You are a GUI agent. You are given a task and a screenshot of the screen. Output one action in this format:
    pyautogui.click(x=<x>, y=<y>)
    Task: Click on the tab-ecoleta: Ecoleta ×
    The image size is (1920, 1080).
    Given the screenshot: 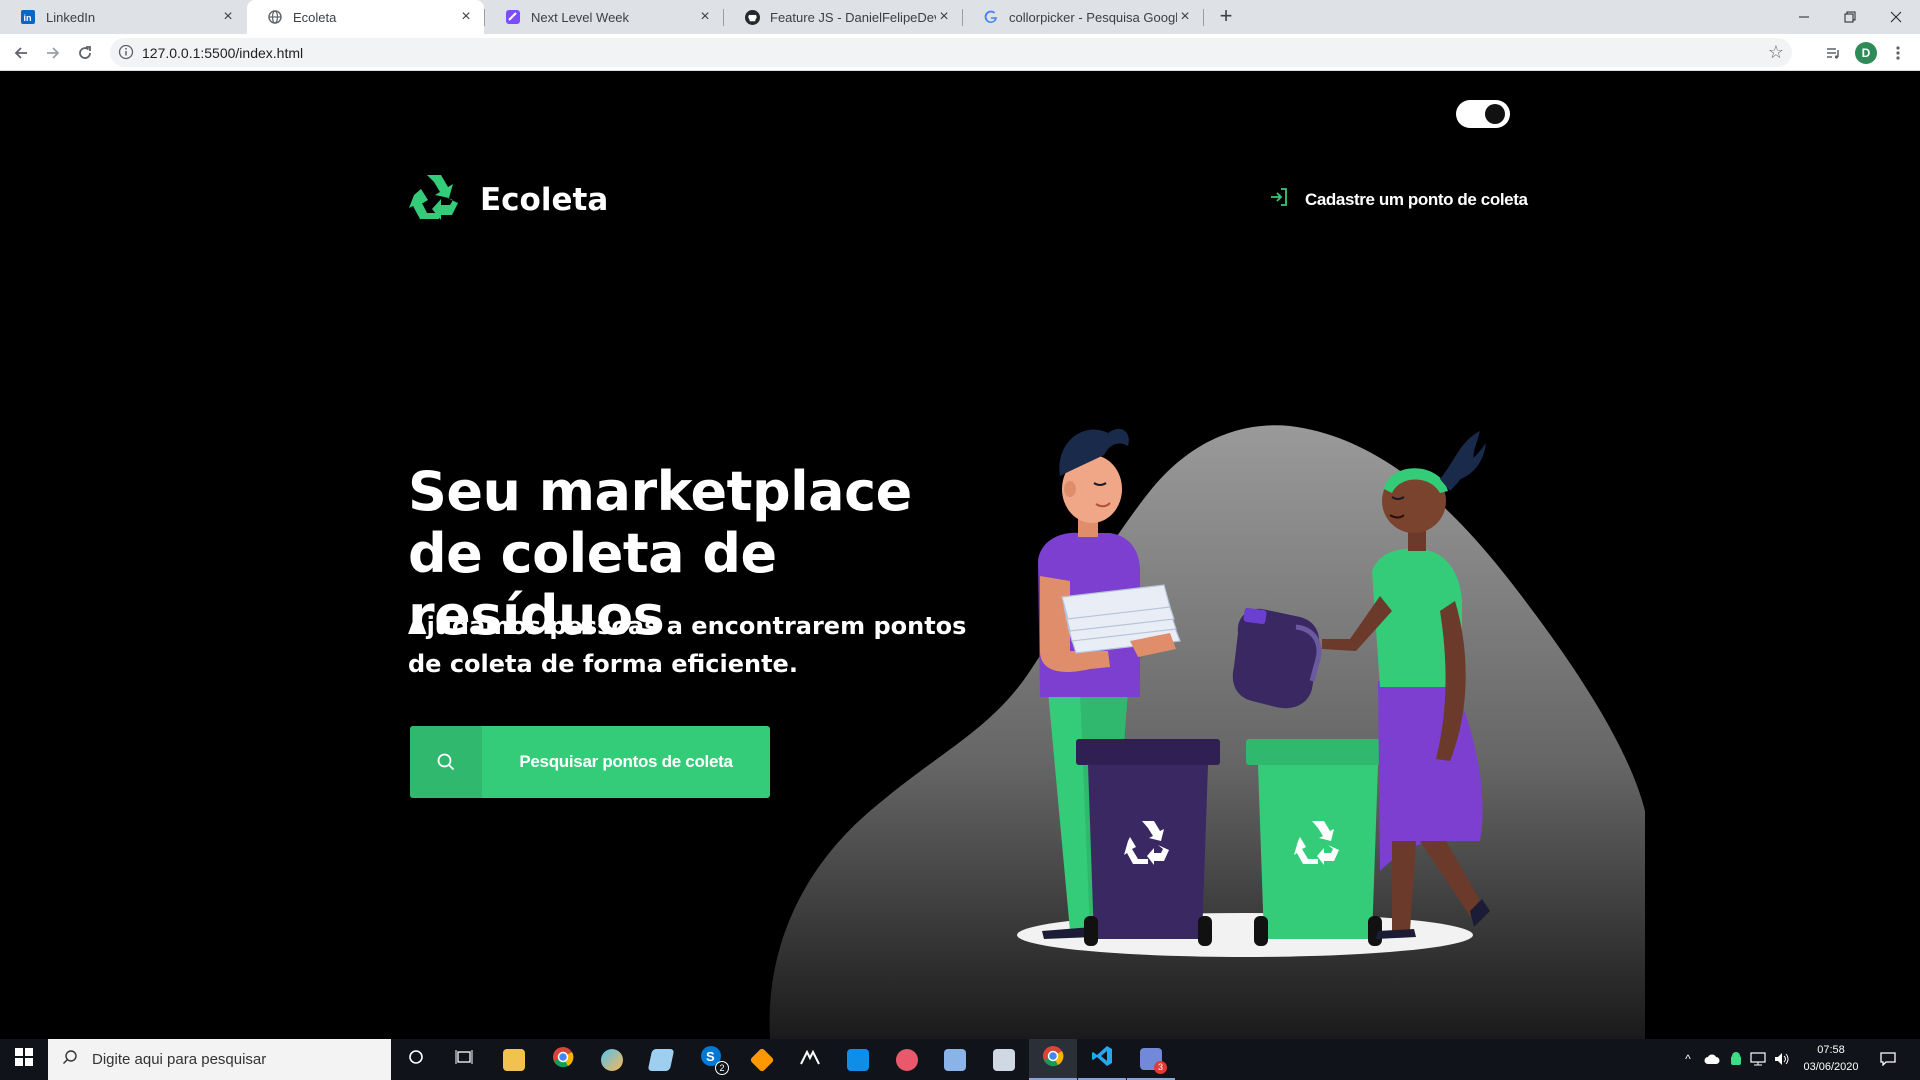 What is the action you would take?
    pyautogui.click(x=365, y=17)
    